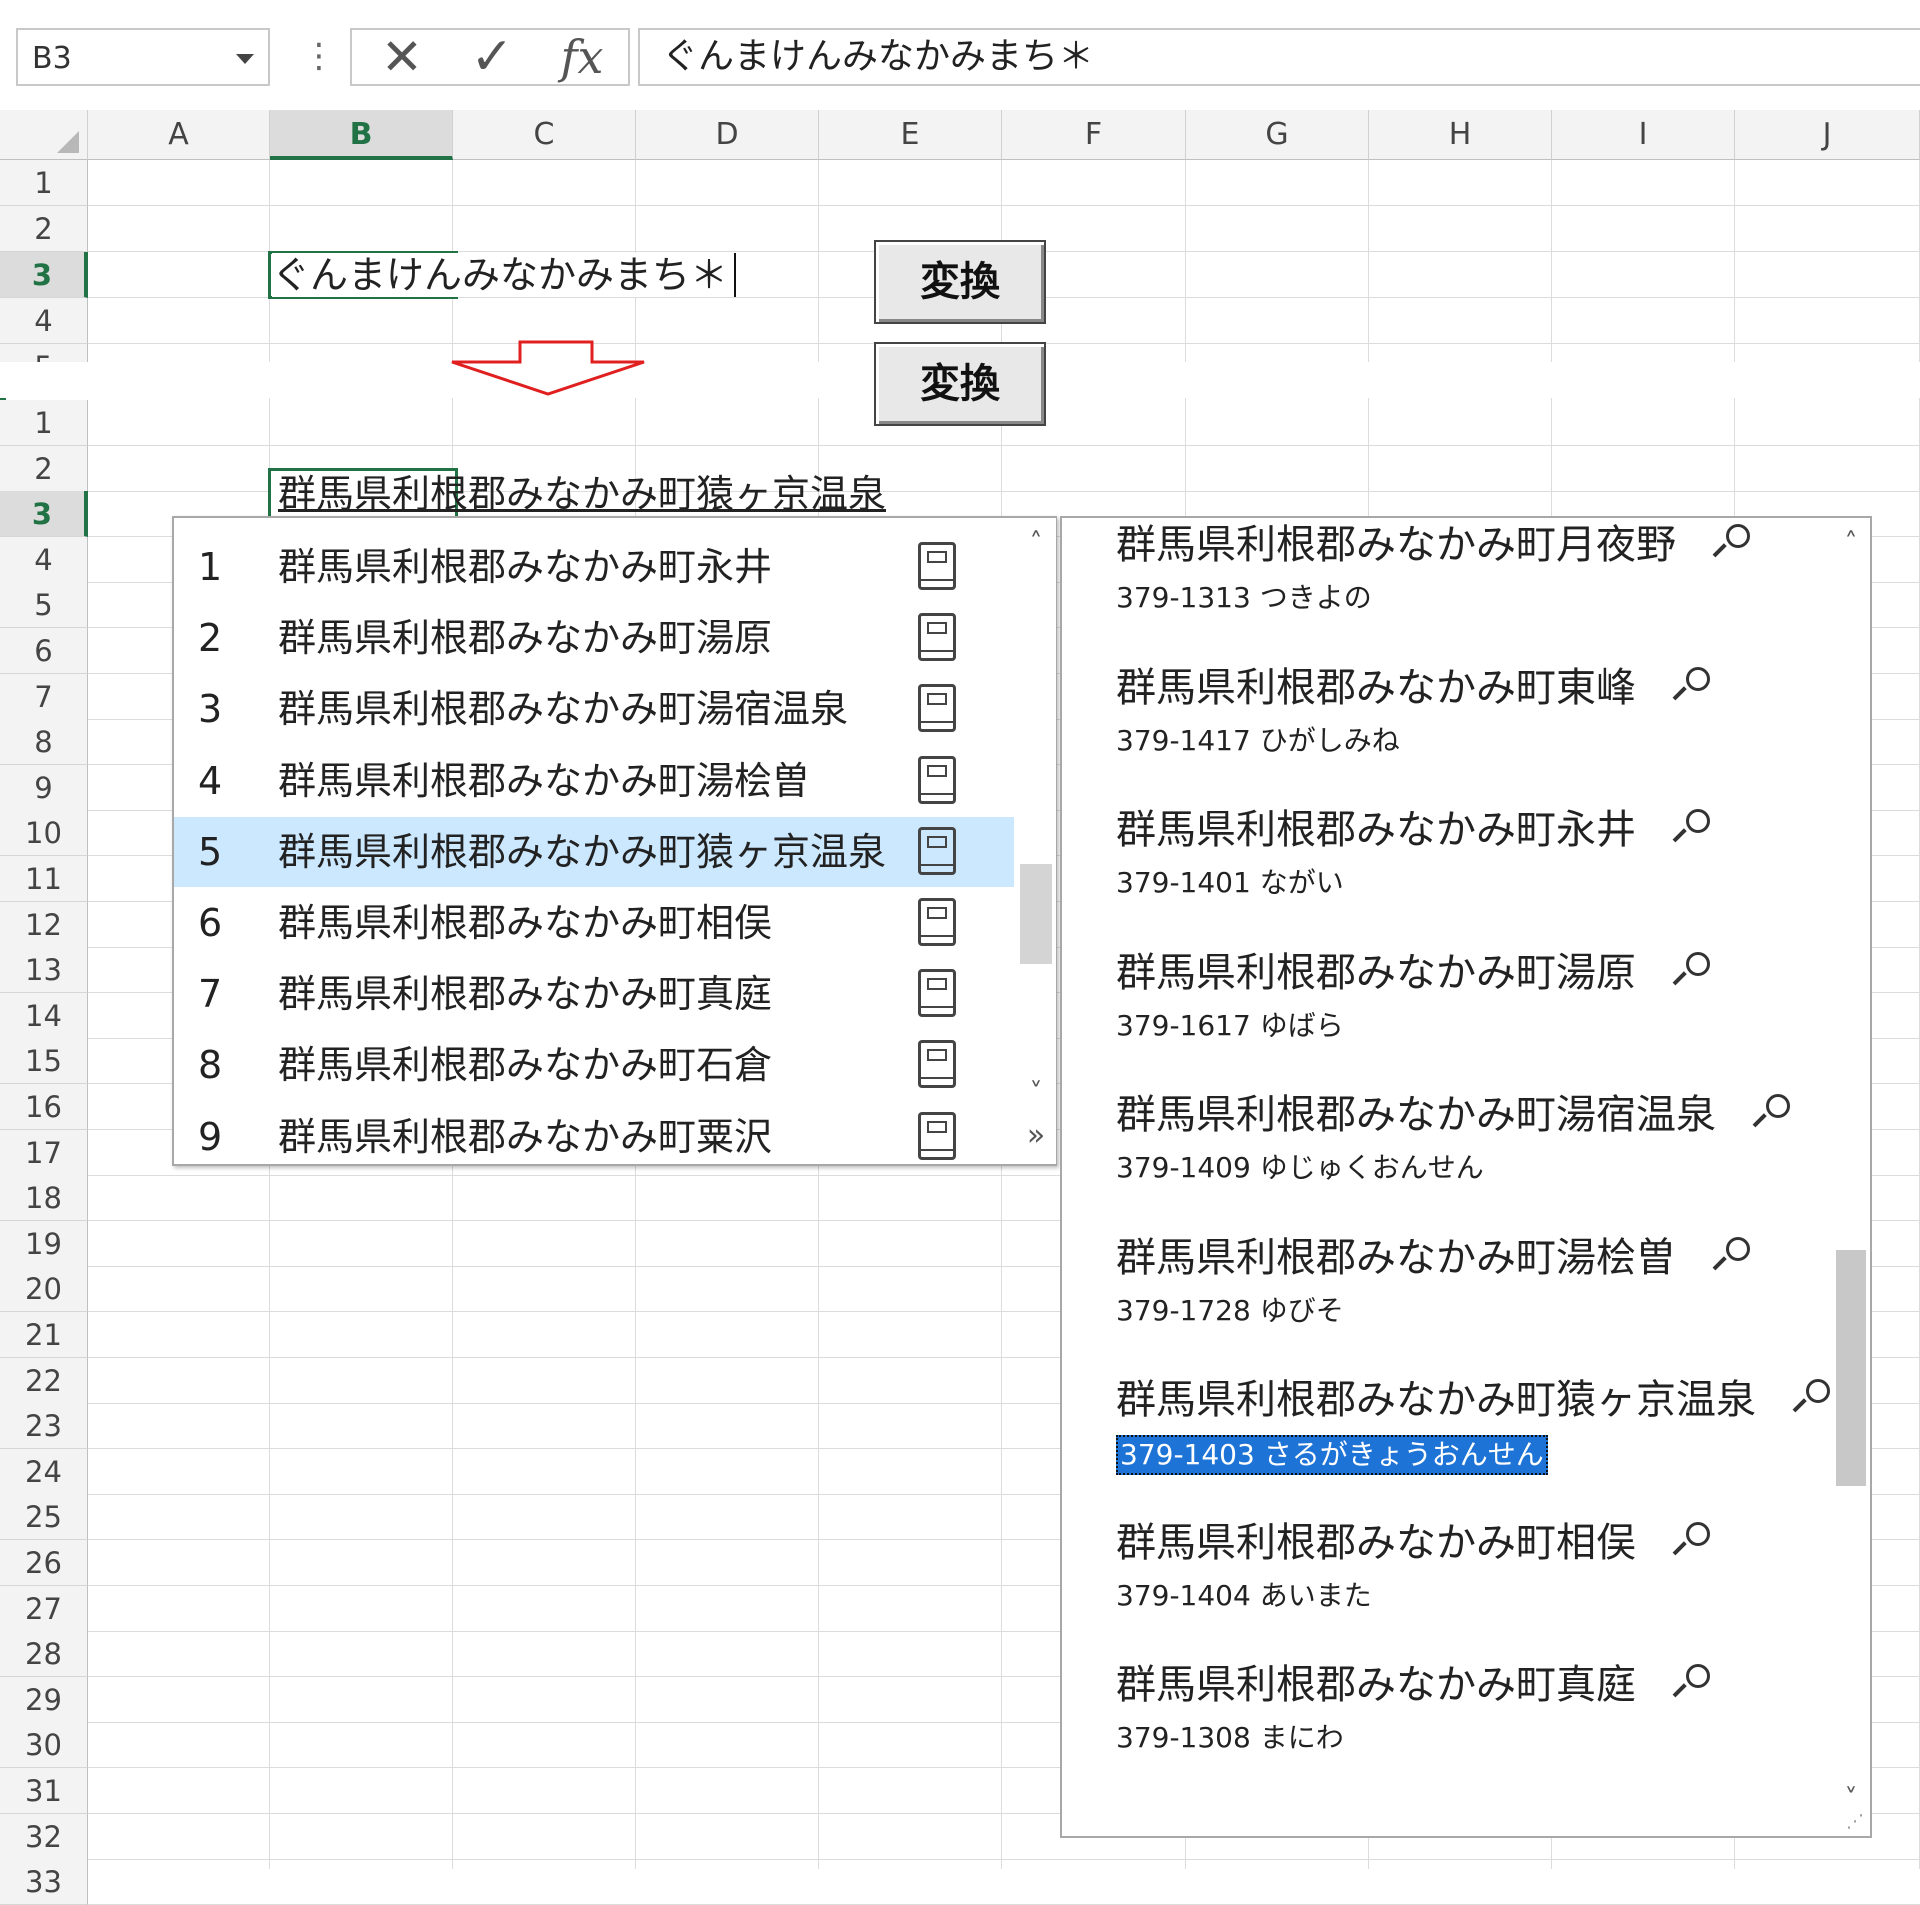  Describe the element at coordinates (44, 1609) in the screenshot. I see `row-header-27: 27` at that location.